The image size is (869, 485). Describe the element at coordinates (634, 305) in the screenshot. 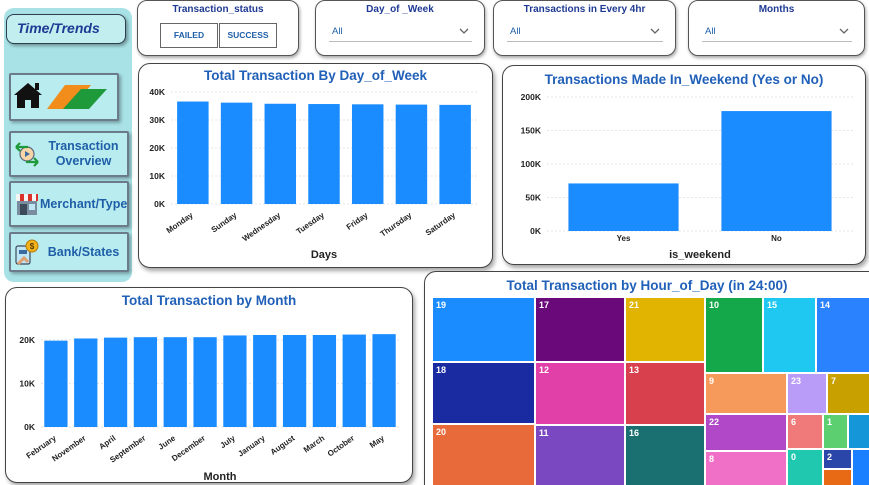

I see `treemap-cell-label: 21` at that location.